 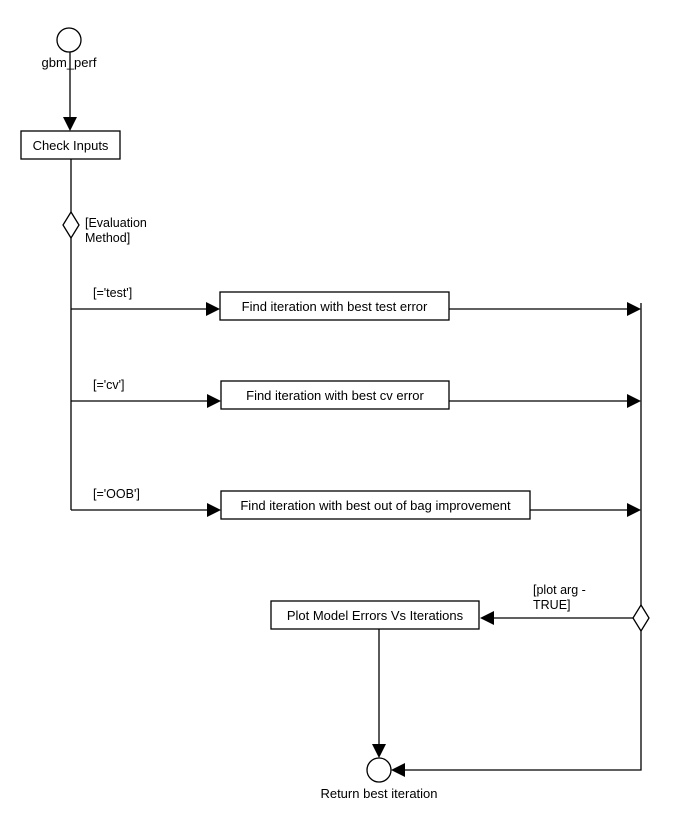 I want to click on decision-evaluation-method-label-line1: [Evaluation, so click(x=116, y=223).